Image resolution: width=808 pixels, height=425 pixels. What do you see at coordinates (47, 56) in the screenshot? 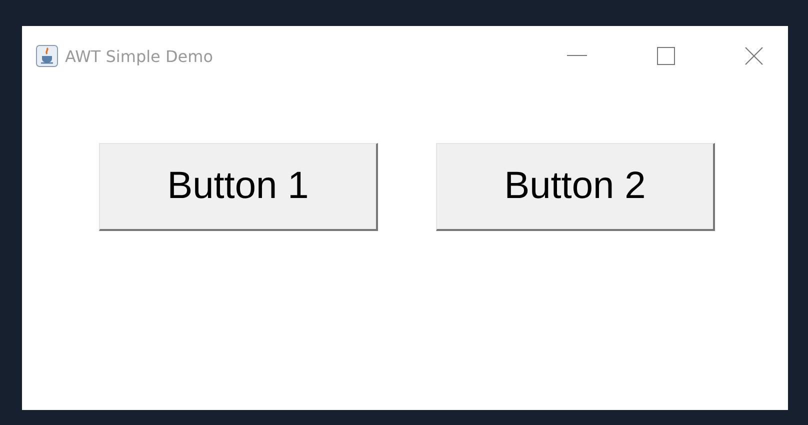
I see `coffee-cup-icon` at bounding box center [47, 56].